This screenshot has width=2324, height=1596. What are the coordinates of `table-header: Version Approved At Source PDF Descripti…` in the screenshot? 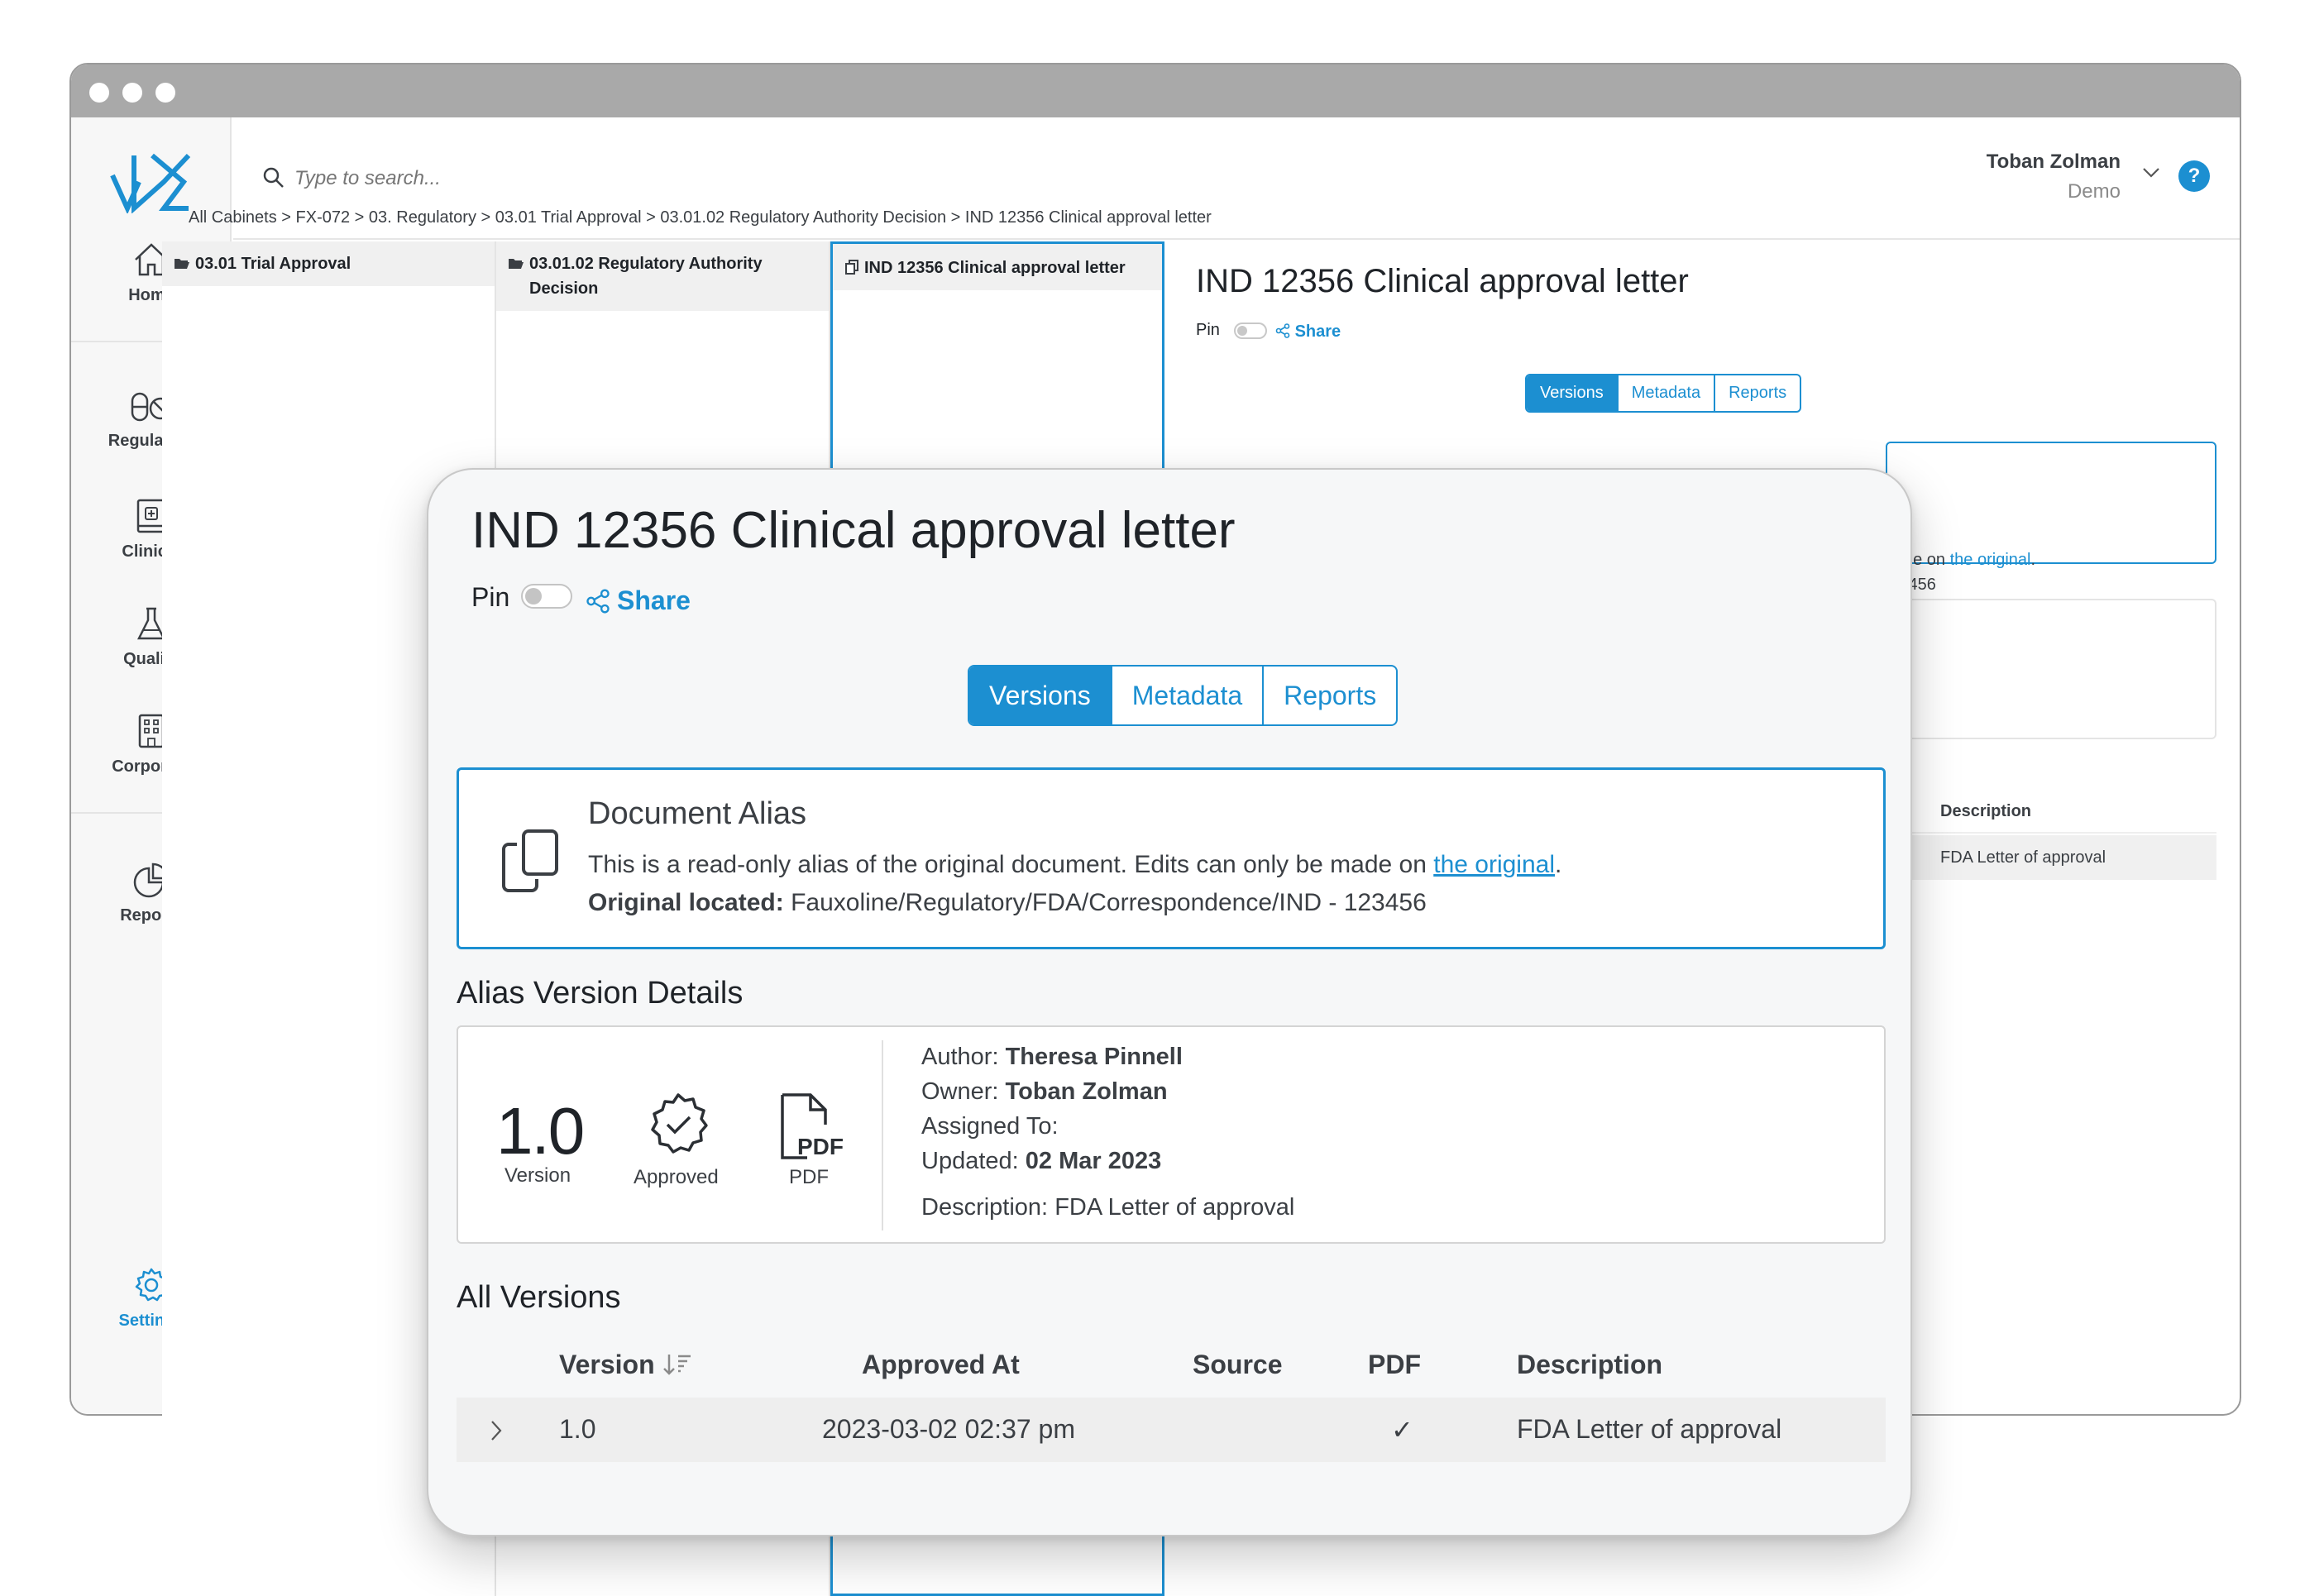 It's located at (1172, 1364).